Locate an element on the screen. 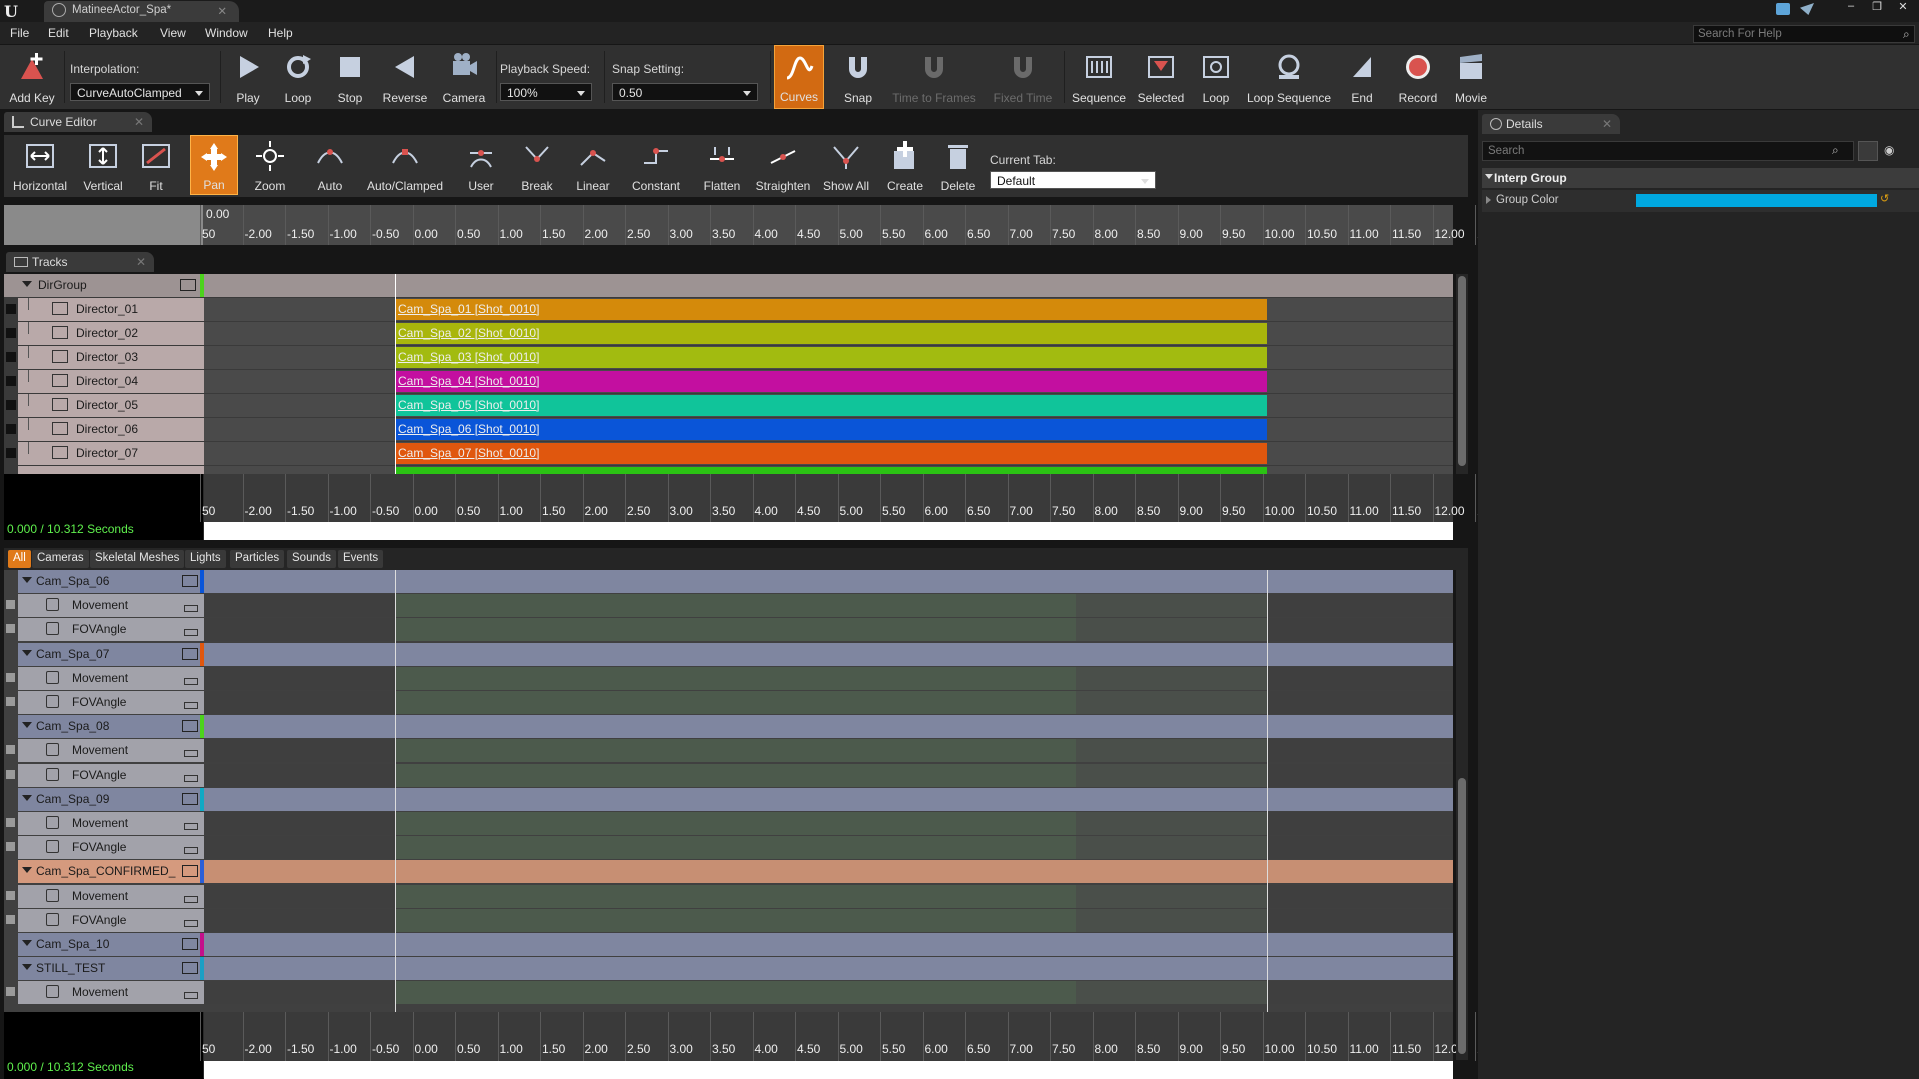  user-tangent-button: User is located at coordinates (481, 165).